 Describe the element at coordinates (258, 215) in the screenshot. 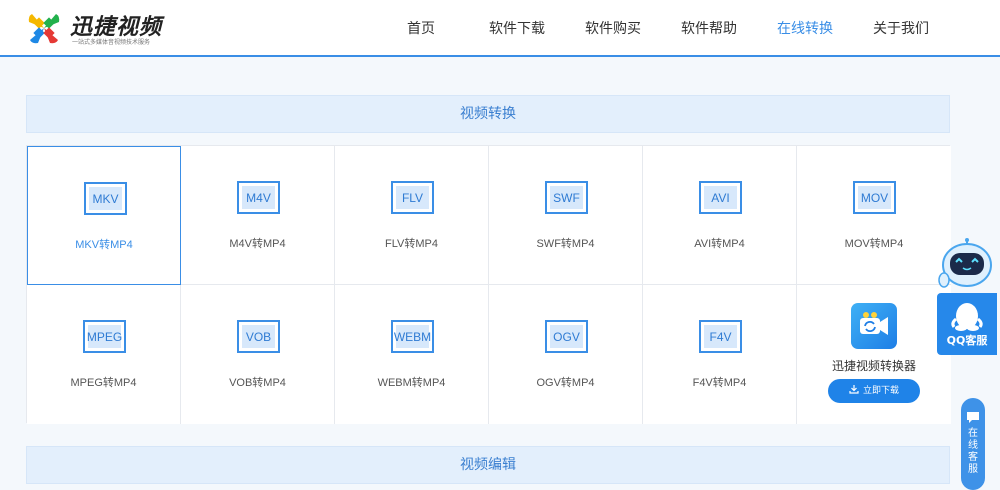

I see `converter-m4v: M4V M4V转MP4` at that location.